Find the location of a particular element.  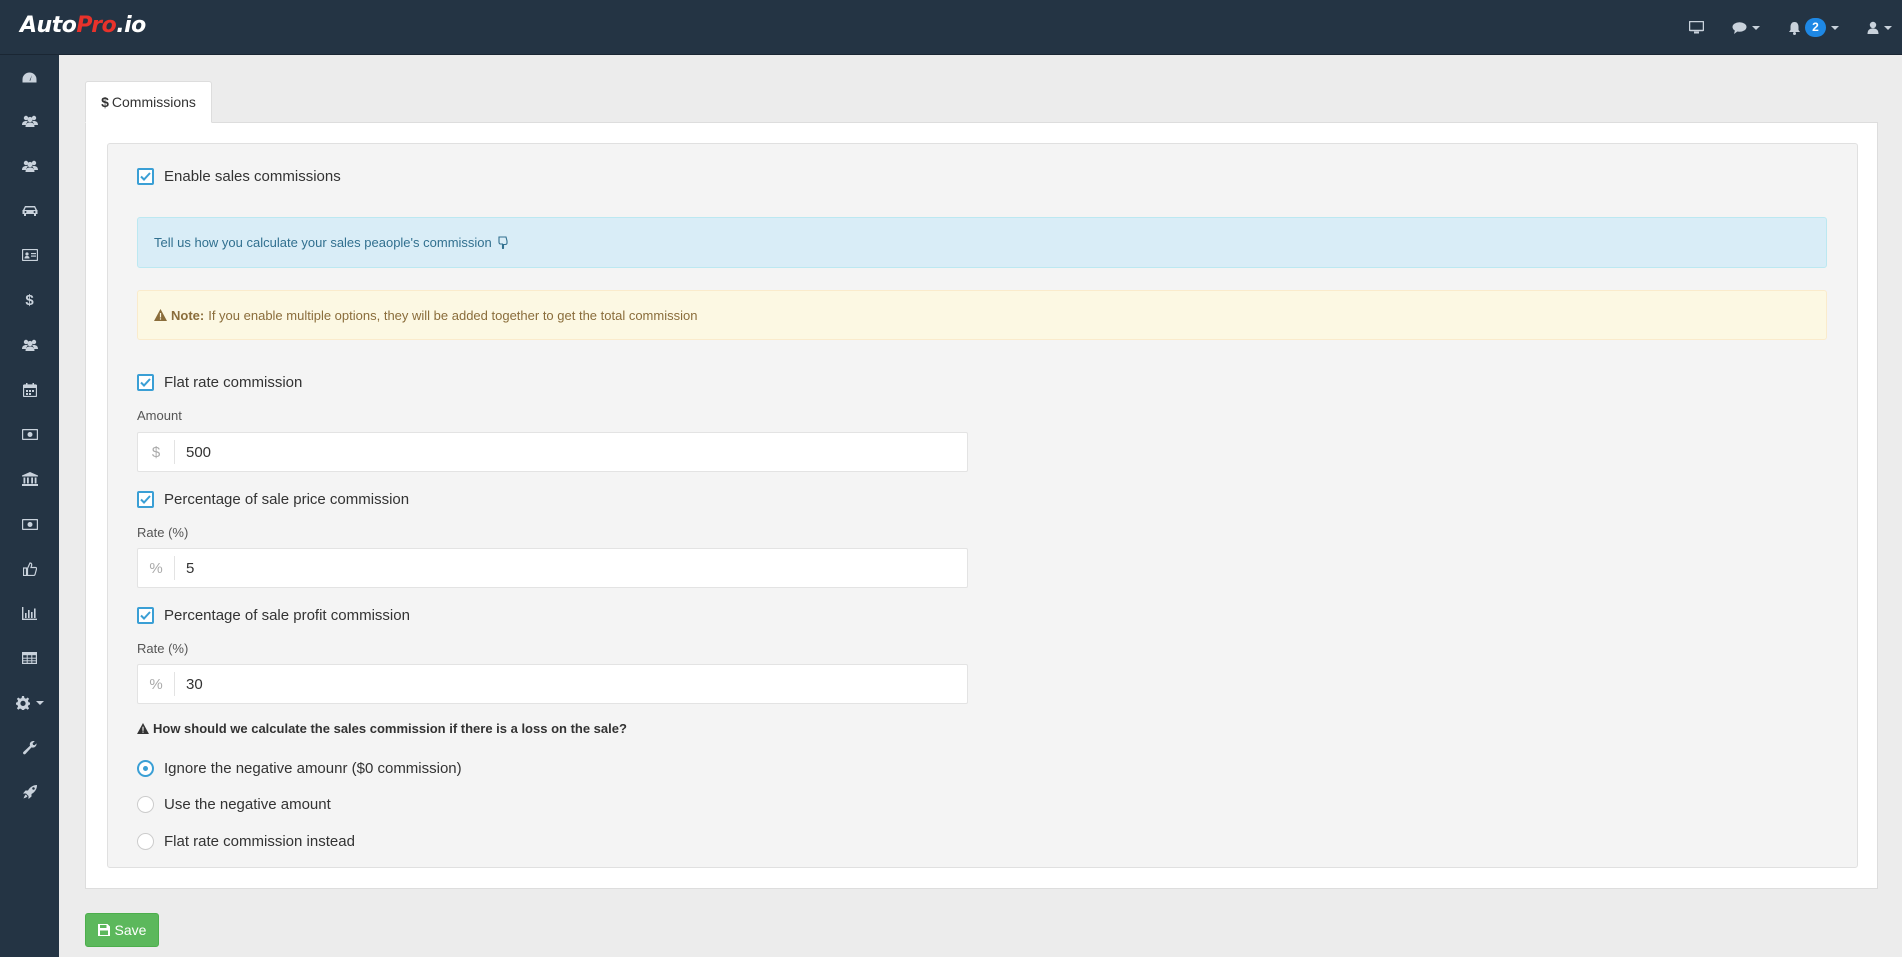

sale-profit-label: Percentage of sale profit commission is located at coordinates (287, 615).